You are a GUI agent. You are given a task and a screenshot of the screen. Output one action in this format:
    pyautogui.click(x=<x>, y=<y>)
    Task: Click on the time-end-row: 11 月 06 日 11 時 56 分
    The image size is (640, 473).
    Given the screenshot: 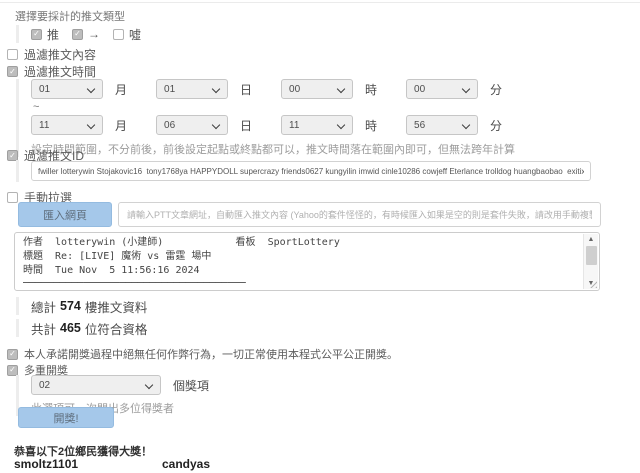 What is the action you would take?
    pyautogui.click(x=323, y=125)
    